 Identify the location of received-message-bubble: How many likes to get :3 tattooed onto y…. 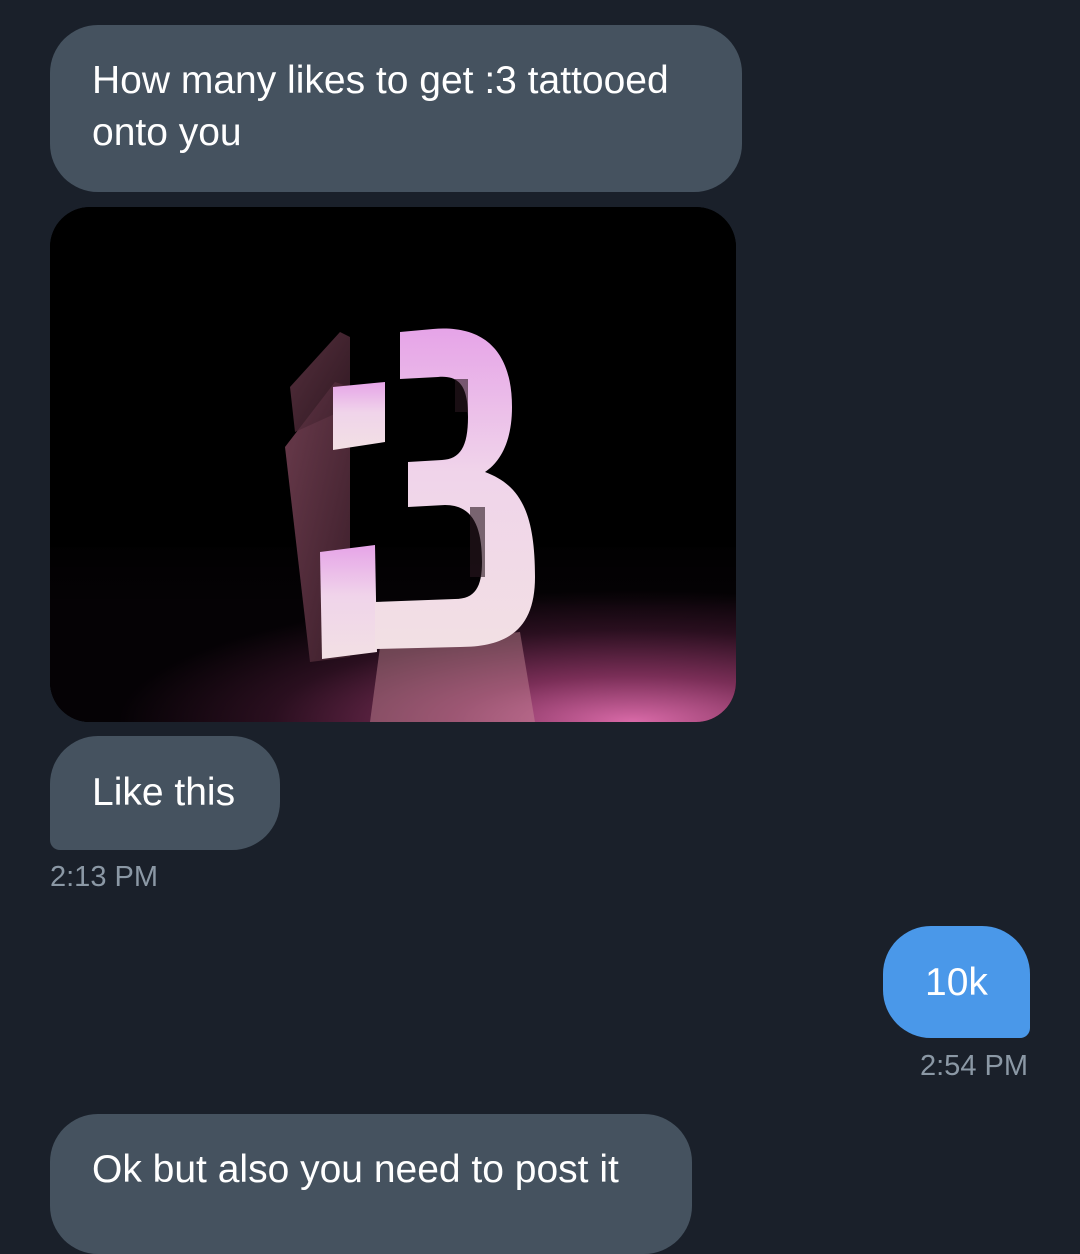
(396, 108).